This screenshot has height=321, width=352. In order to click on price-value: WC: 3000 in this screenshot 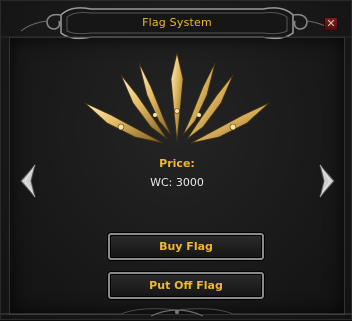, I will do `click(177, 182)`.